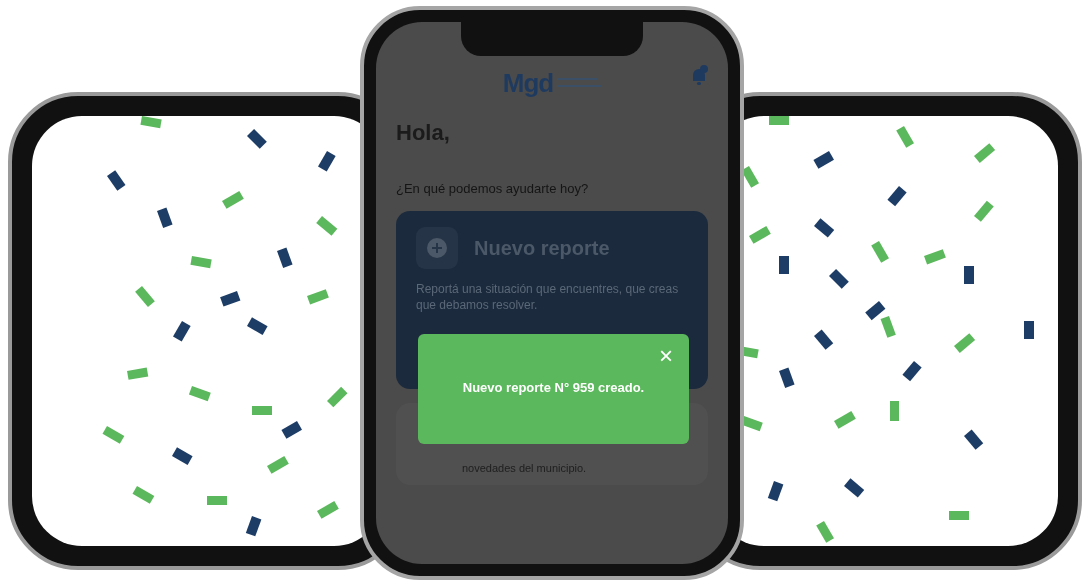  What do you see at coordinates (437, 247) in the screenshot?
I see `plus-icon` at bounding box center [437, 247].